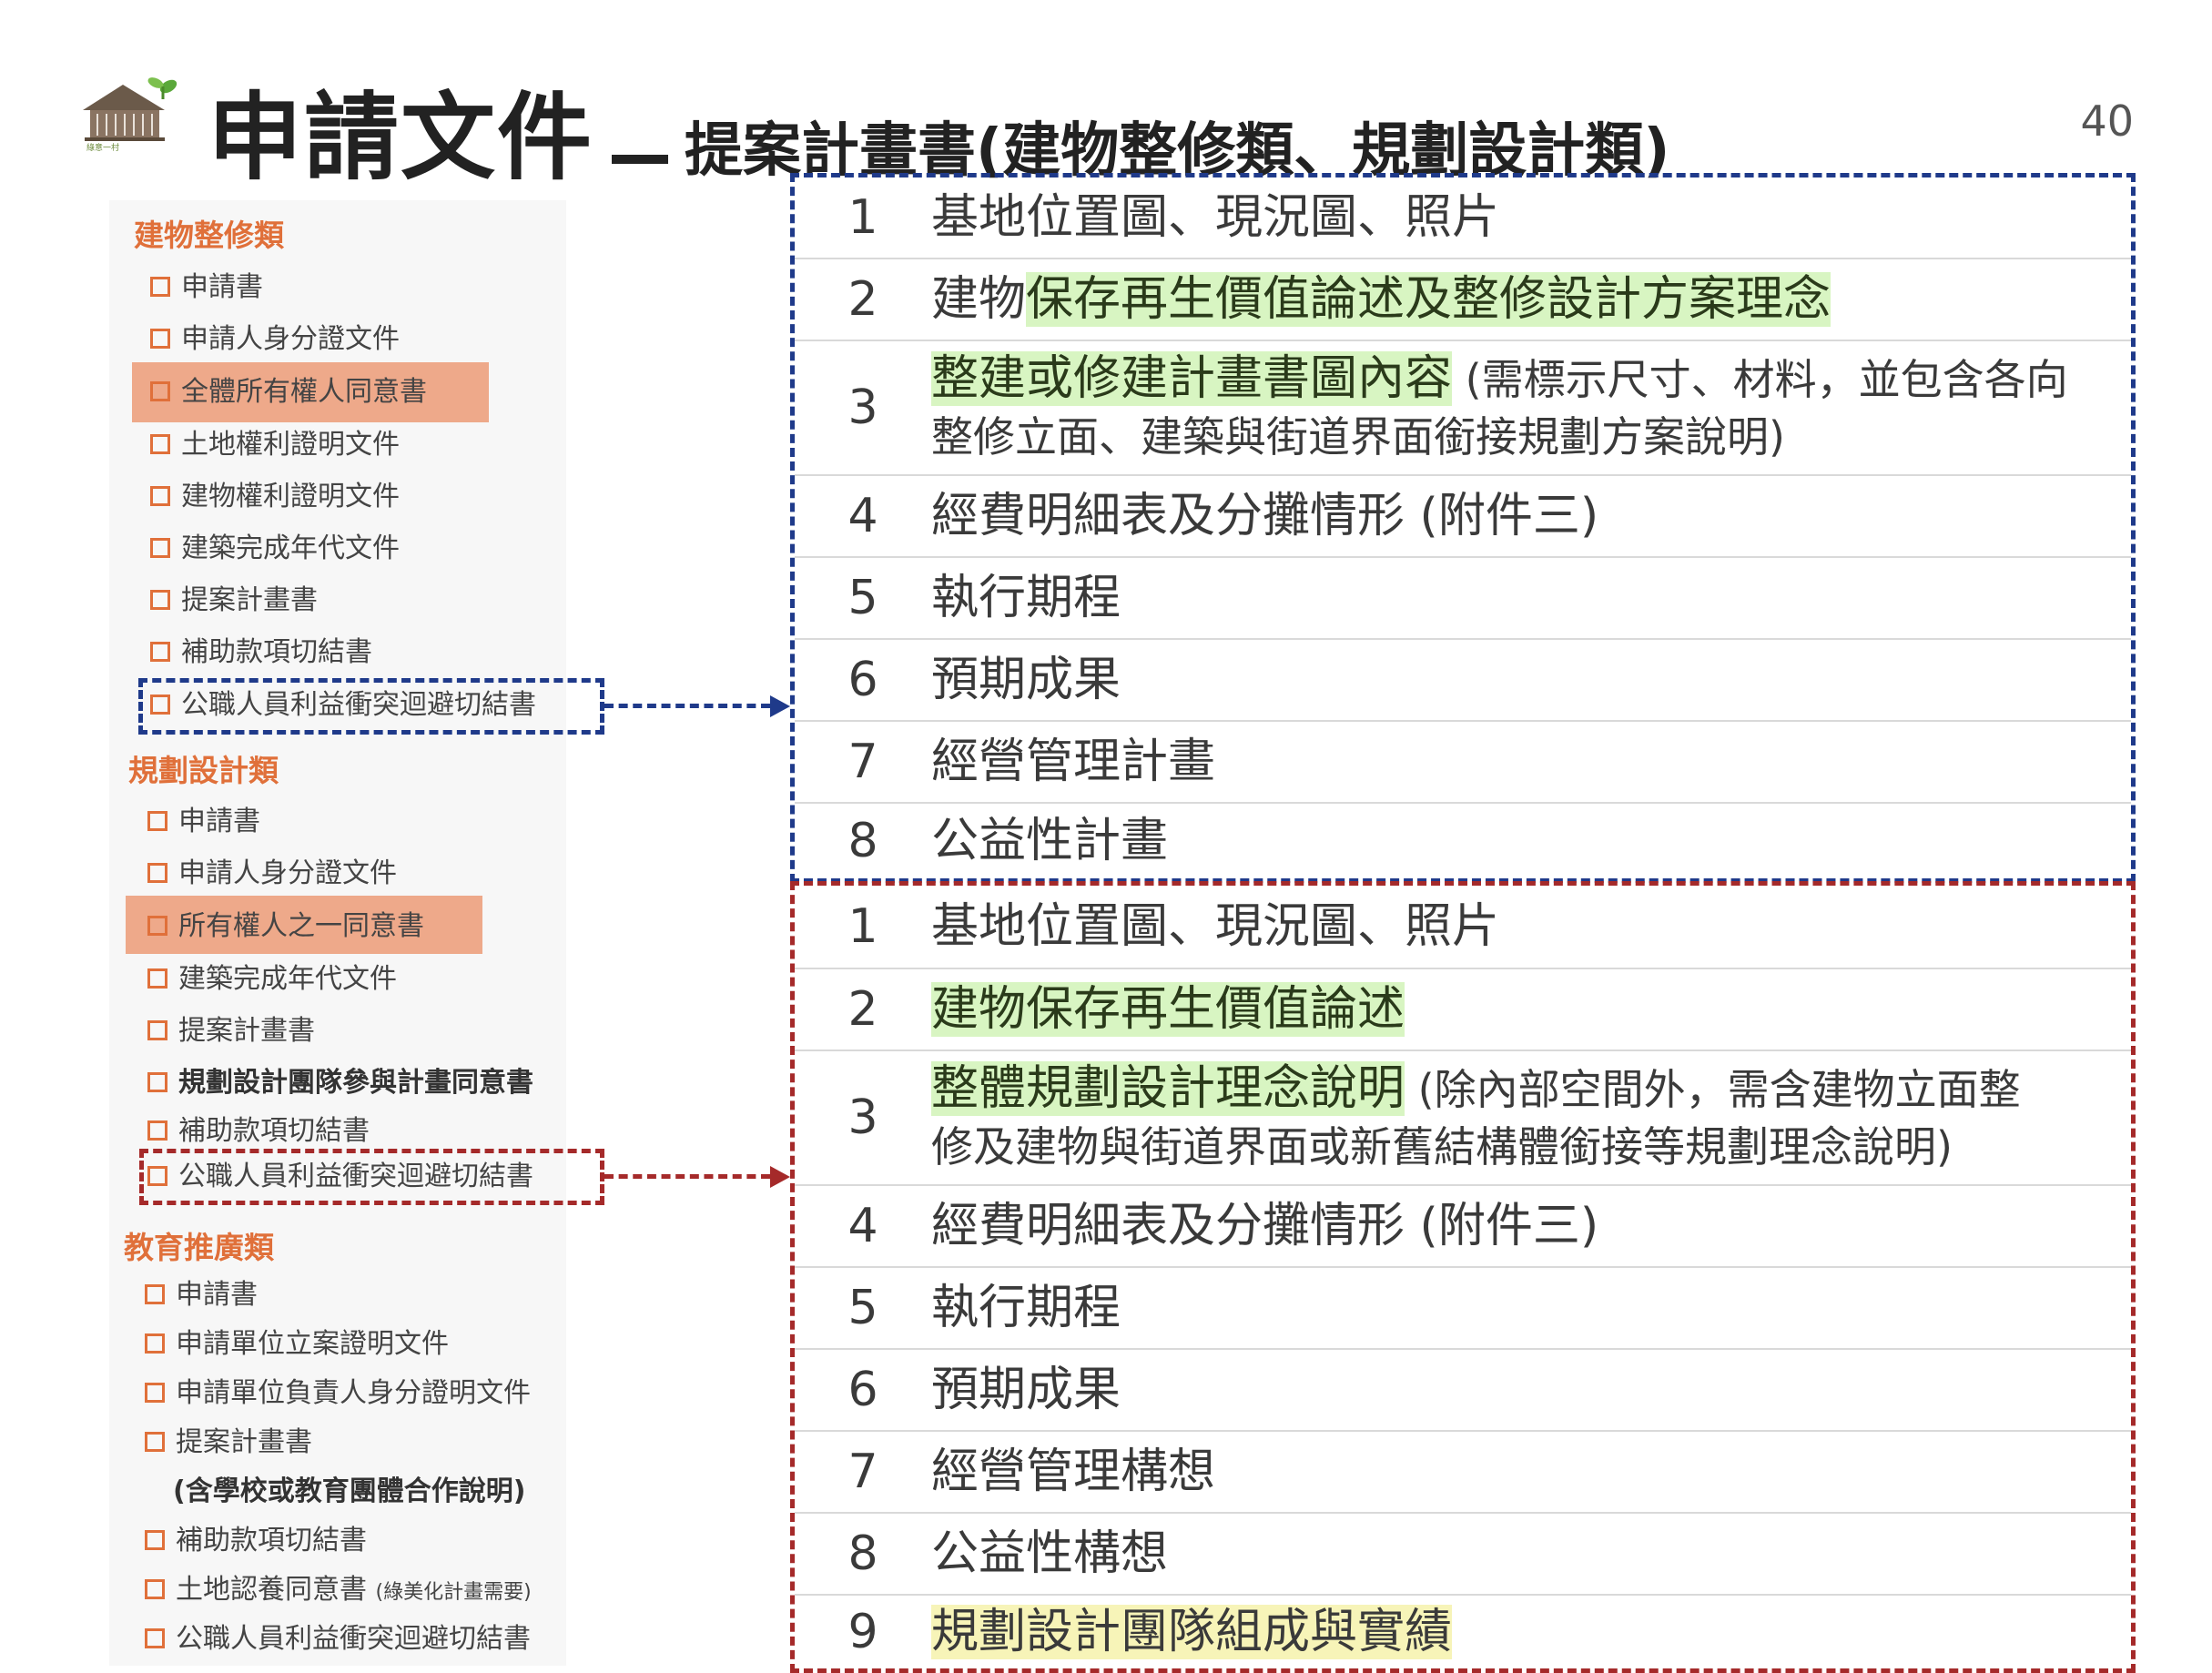  Describe the element at coordinates (862, 1632) in the screenshot. I see `row-number: 9` at that location.